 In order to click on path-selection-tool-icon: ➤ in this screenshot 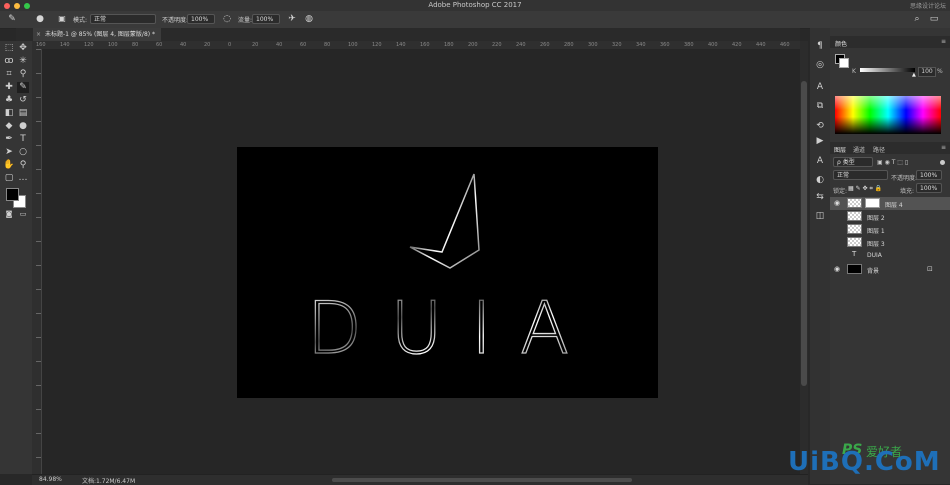, I will do `click(9, 152)`.